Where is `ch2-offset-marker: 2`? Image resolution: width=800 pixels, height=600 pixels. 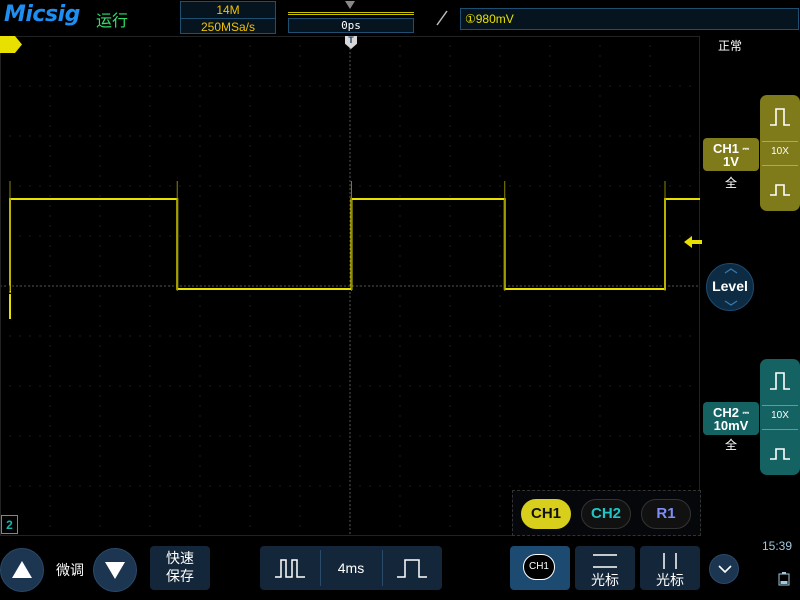
ch2-offset-marker: 2 is located at coordinates (9, 524).